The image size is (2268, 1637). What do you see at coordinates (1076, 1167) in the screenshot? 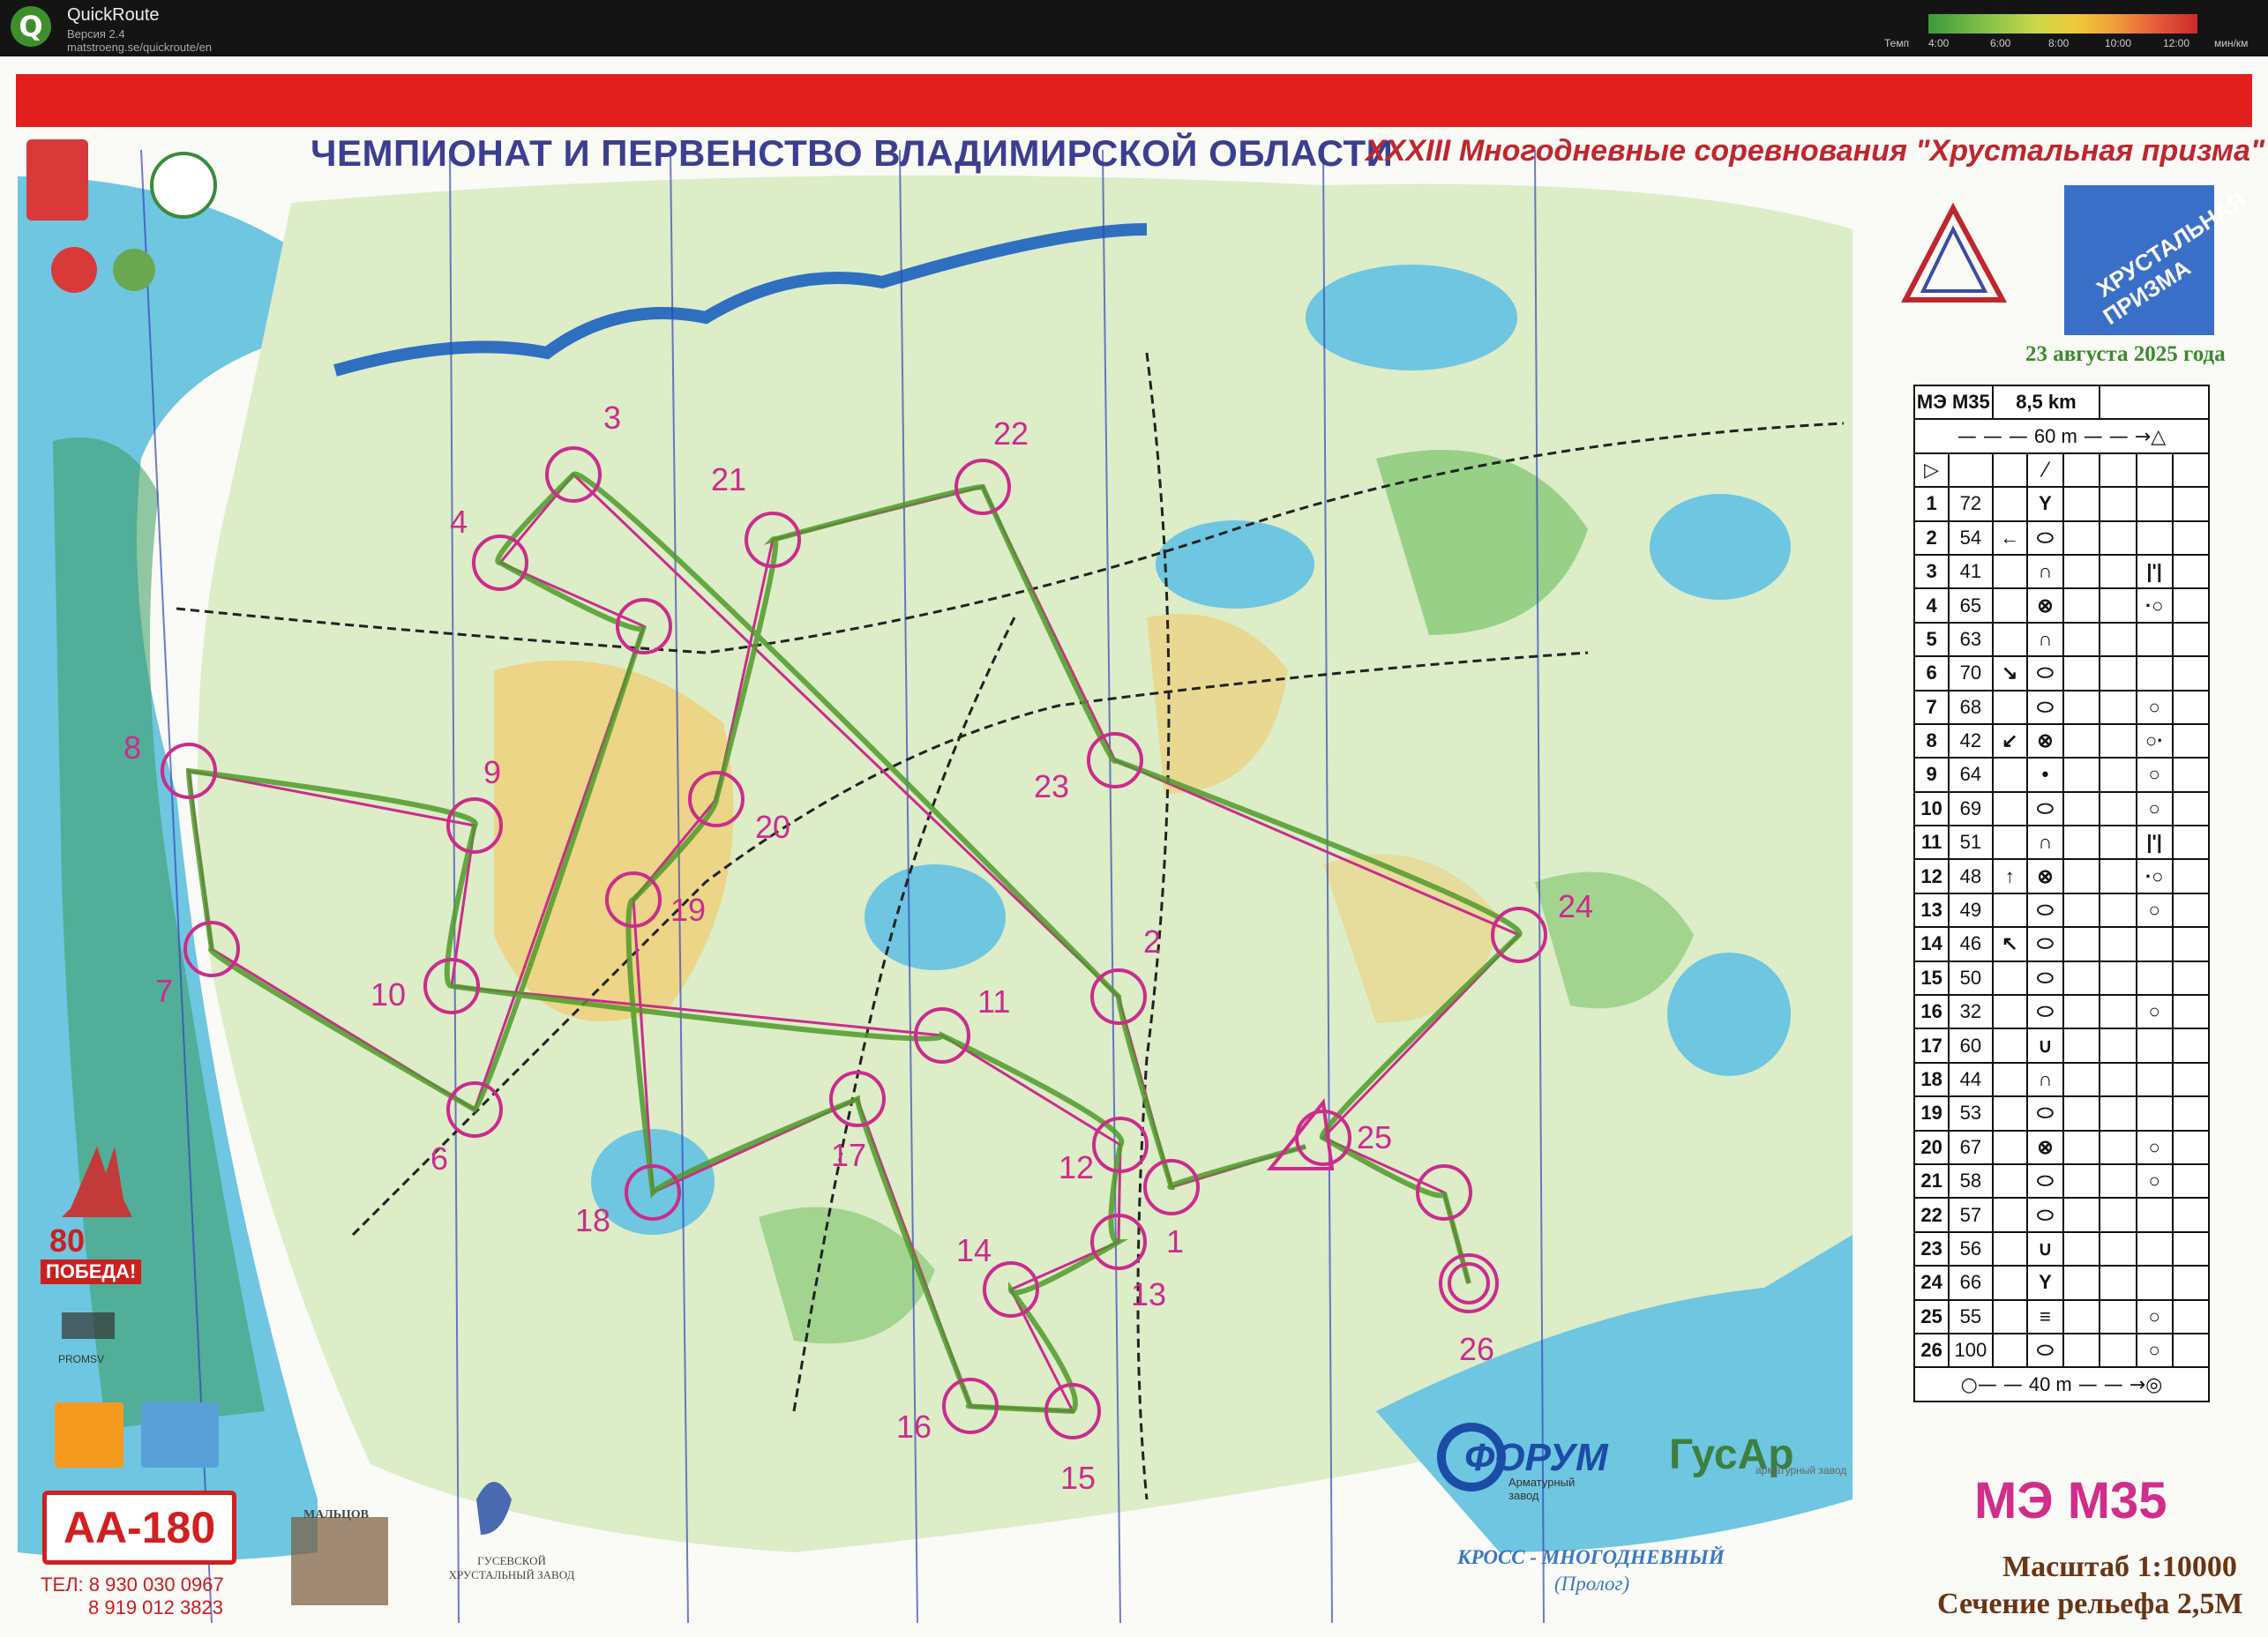
I see `control-number: 12` at bounding box center [1076, 1167].